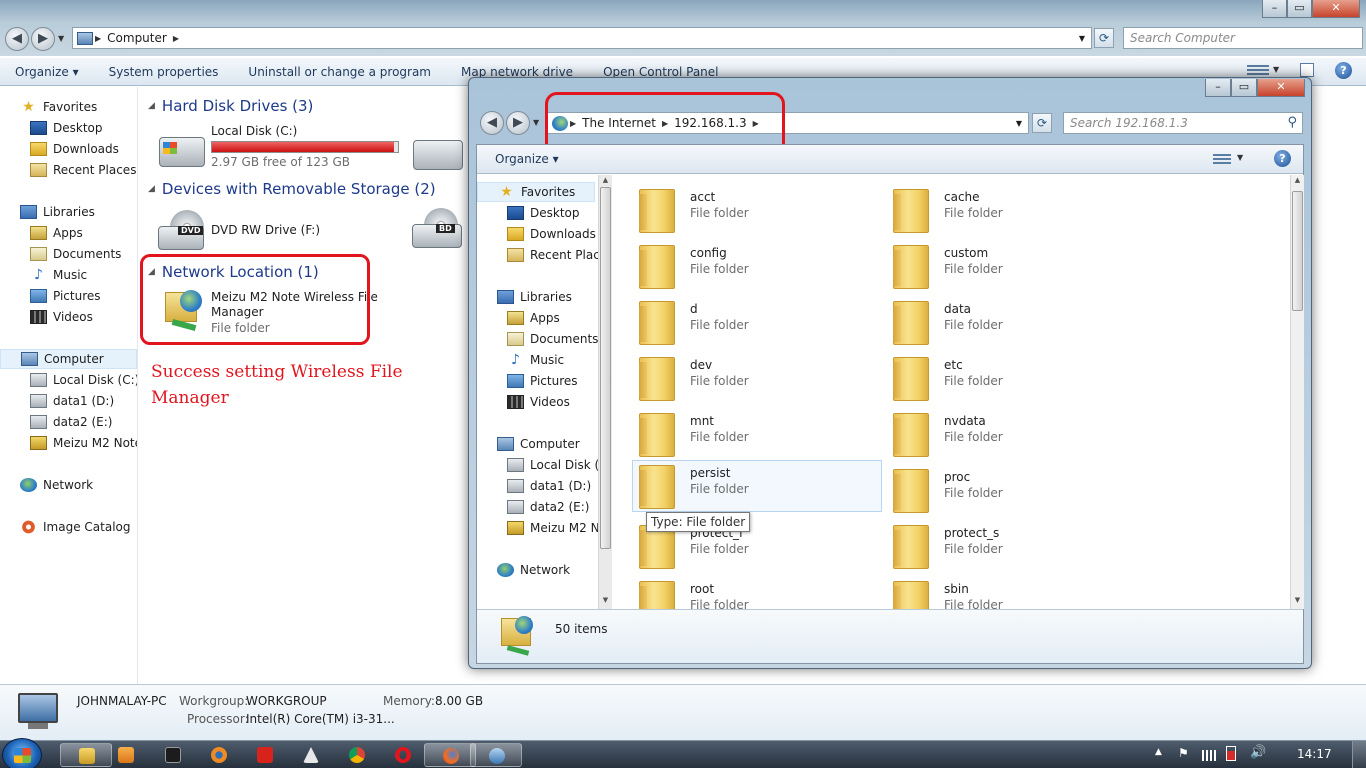  What do you see at coordinates (1183, 123) in the screenshot?
I see `search-input: Search 192.168.1.3 ⚲` at bounding box center [1183, 123].